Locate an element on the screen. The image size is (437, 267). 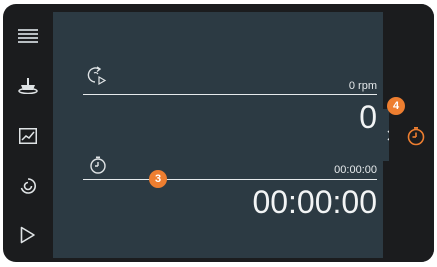
graph-button is located at coordinates (28, 136).